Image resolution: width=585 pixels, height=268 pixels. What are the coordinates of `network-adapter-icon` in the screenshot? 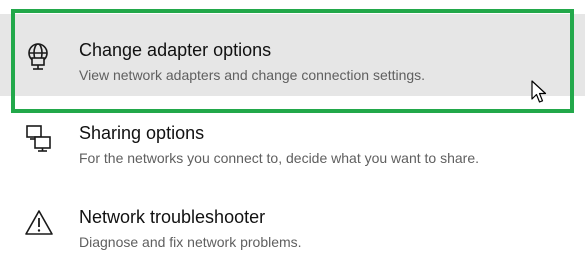 It's located at (38, 56).